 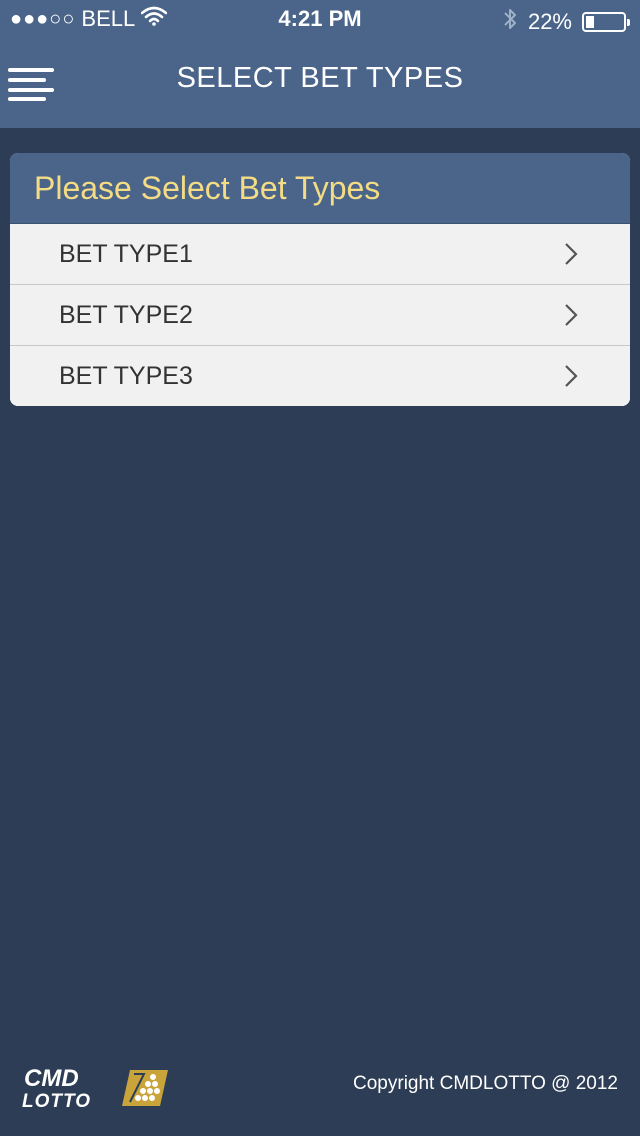 I want to click on top-bar: ●●●○○ BELL 4:21 PM 22% SELECT BET TYPES, so click(x=320, y=64).